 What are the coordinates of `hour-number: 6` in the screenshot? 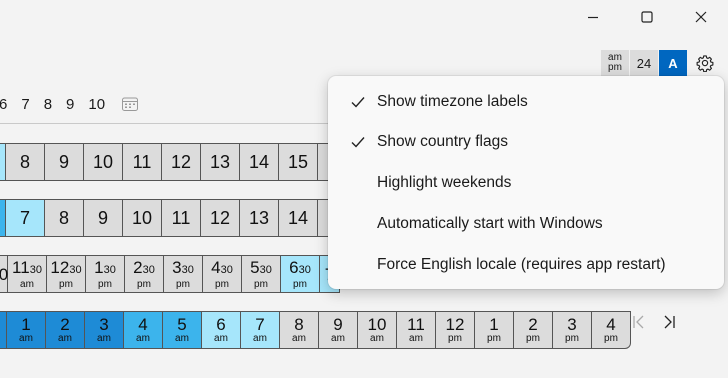 It's located at (221, 324).